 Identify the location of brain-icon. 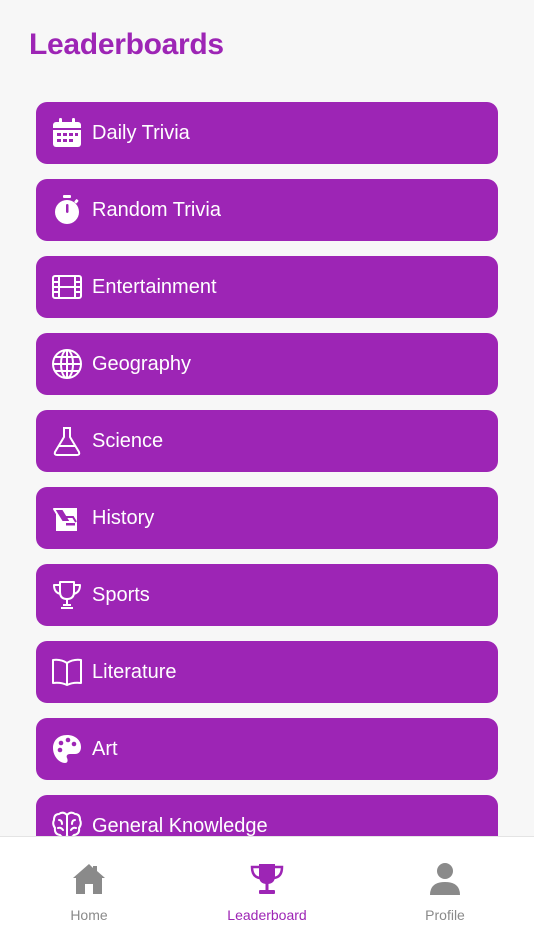
(67, 823).